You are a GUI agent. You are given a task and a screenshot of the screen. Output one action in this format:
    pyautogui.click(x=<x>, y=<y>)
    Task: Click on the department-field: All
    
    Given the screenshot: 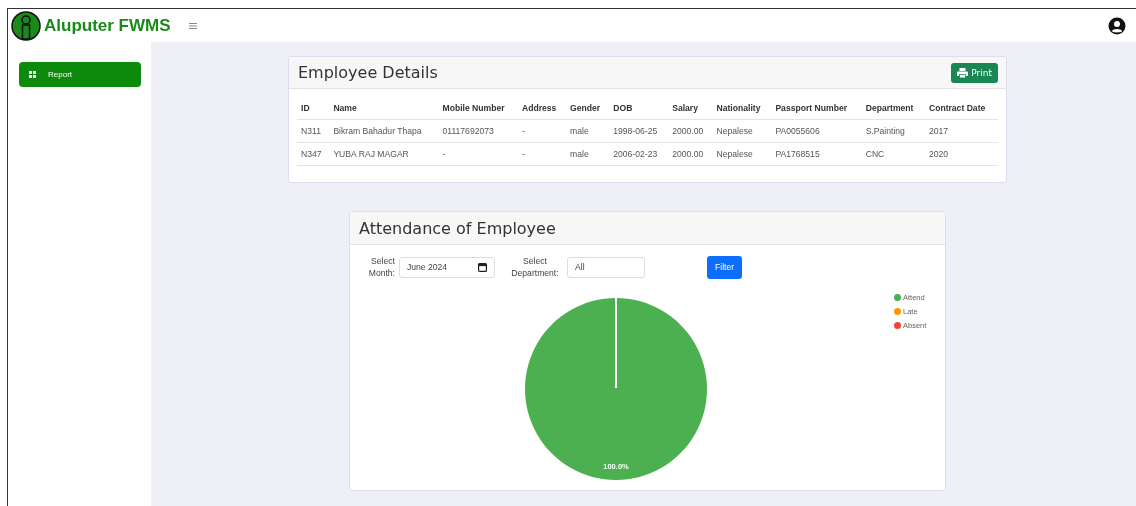 What is the action you would take?
    pyautogui.click(x=606, y=267)
    